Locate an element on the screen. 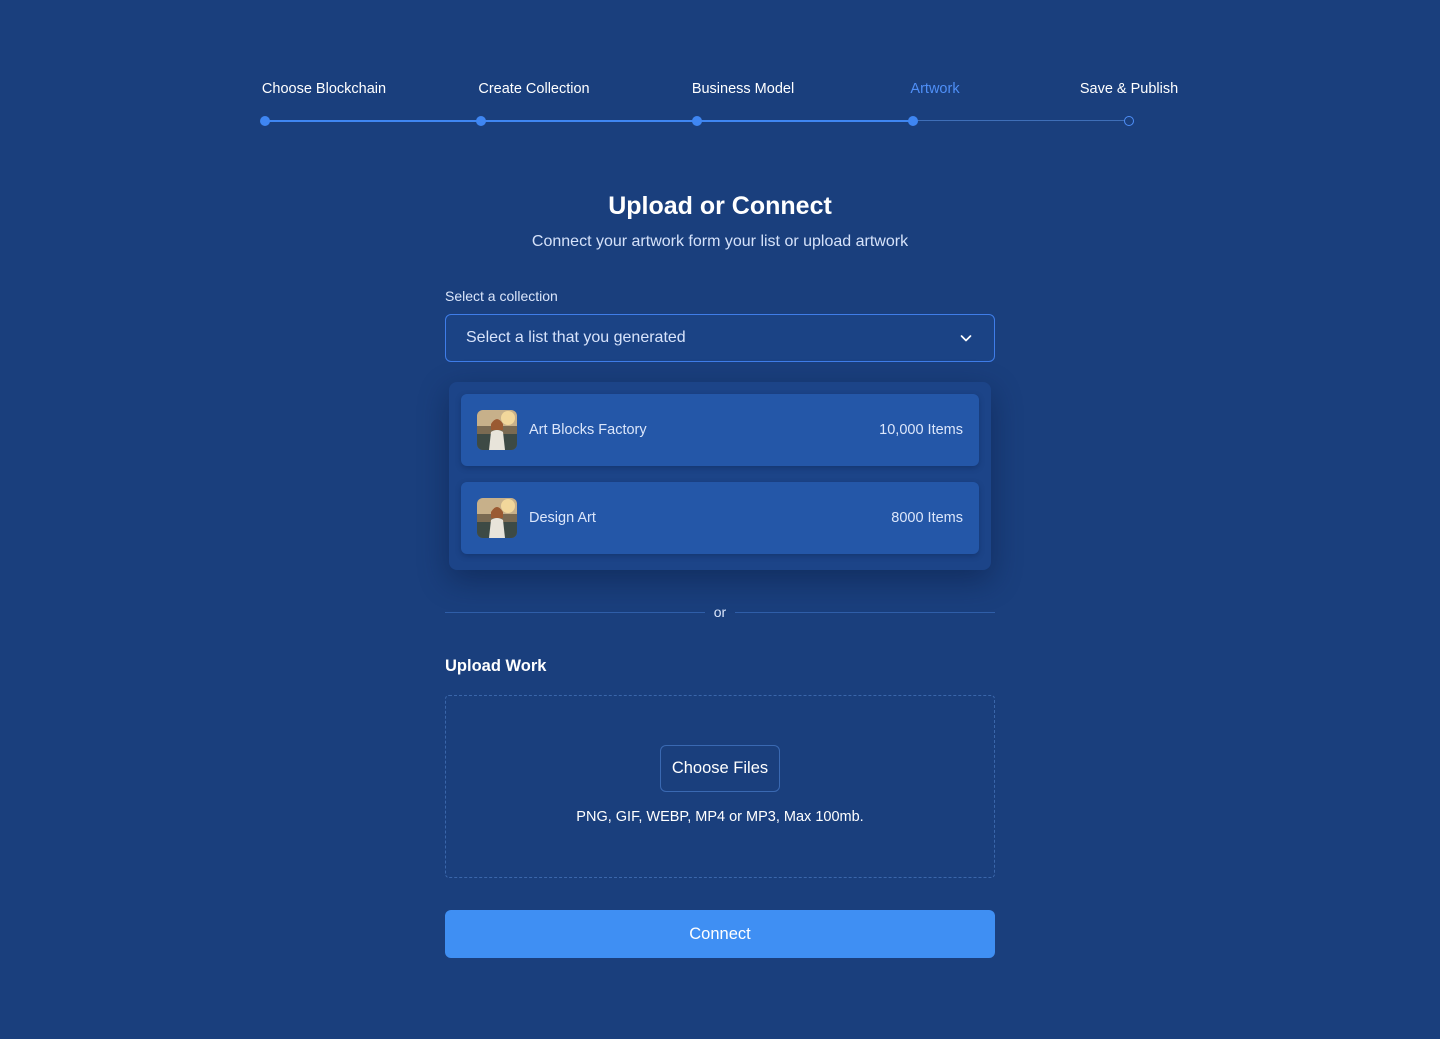 Image resolution: width=1440 pixels, height=1039 pixels. upload-formats-hint: PNG, GIF, WEBP, MP4 or MP3, Max 100mb. is located at coordinates (720, 817).